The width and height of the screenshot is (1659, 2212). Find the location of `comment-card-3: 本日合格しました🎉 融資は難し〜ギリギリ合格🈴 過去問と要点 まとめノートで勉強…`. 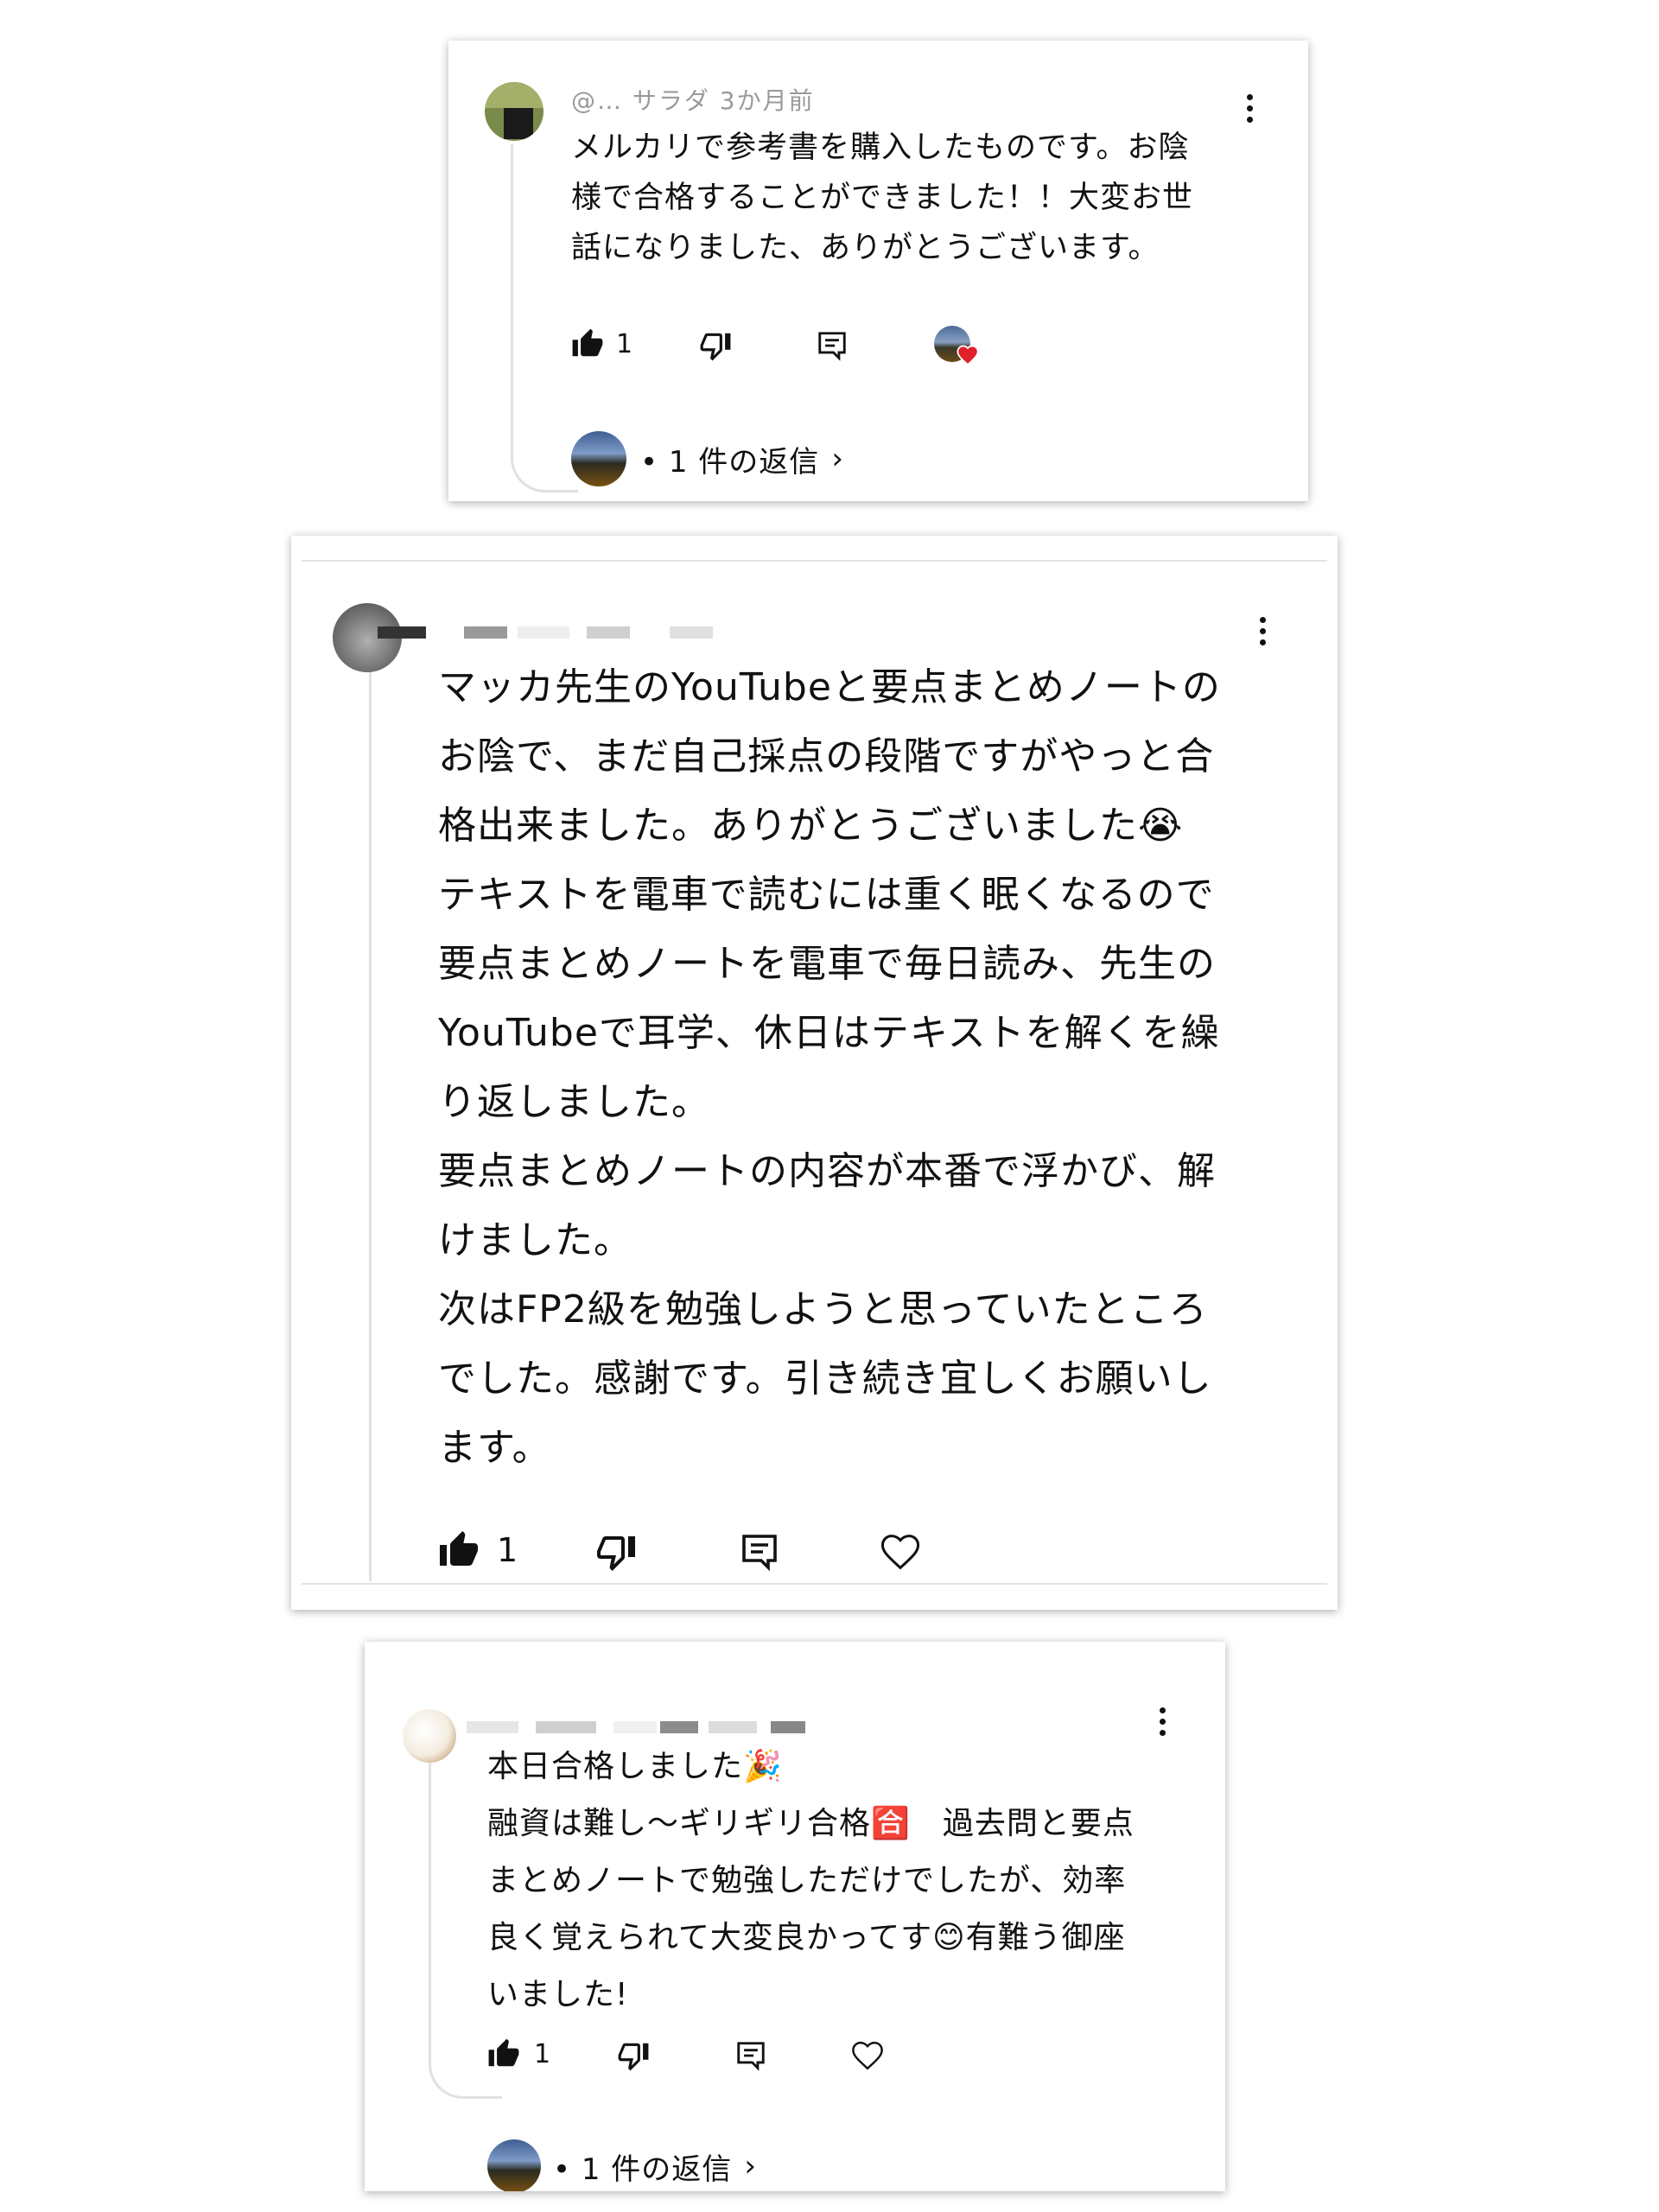

comment-card-3: 本日合格しました🎉 融資は難し〜ギリギリ合格🈴 過去問と要点 まとめノートで勉強… is located at coordinates (795, 1916).